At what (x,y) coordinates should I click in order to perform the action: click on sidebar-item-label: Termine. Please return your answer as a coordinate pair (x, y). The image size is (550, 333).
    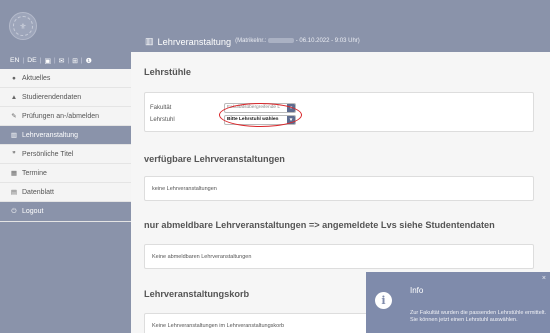
    Looking at the image, I should click on (34, 173).